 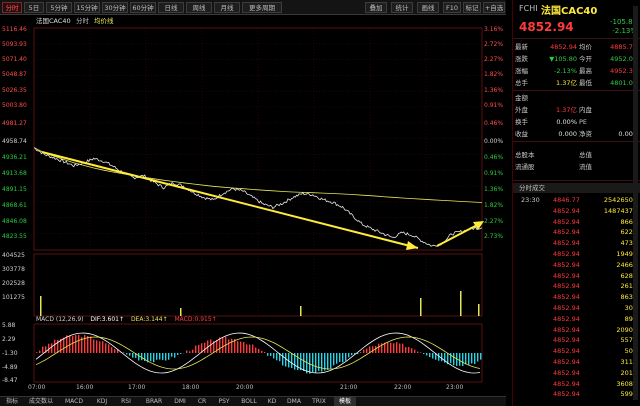 I want to click on tab-kdj: KDJ, so click(x=102, y=401).